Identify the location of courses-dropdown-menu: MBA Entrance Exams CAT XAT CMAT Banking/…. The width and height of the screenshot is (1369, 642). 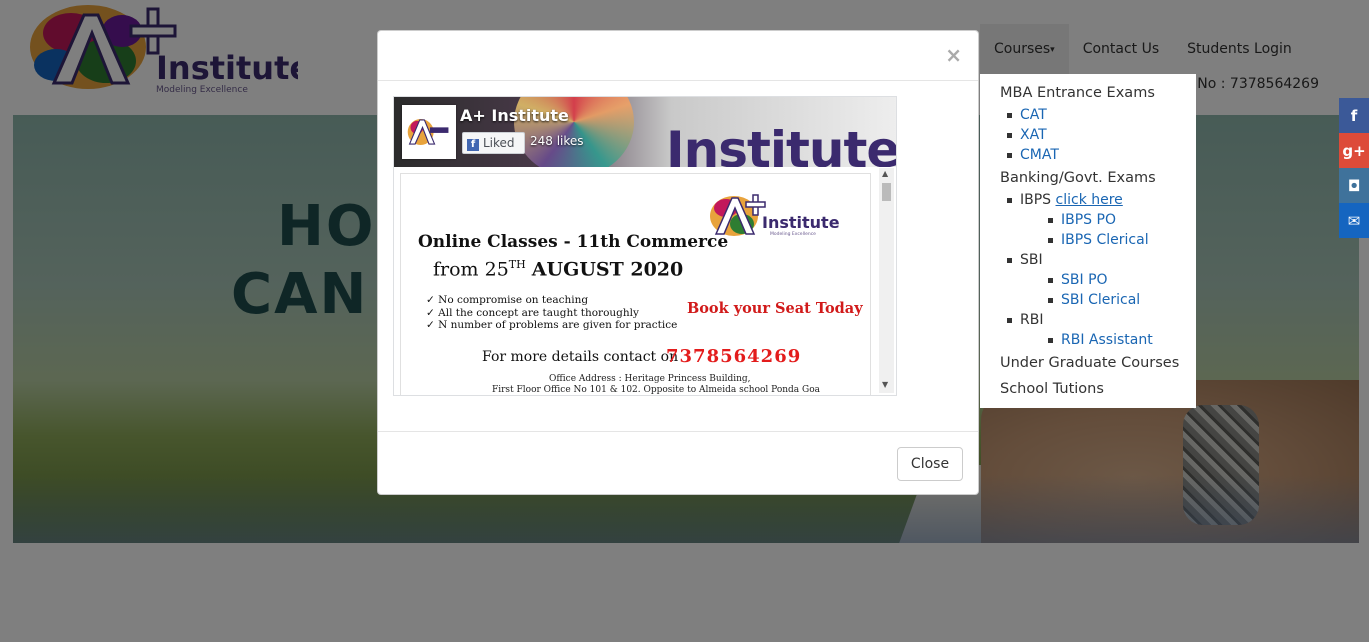
(1088, 241).